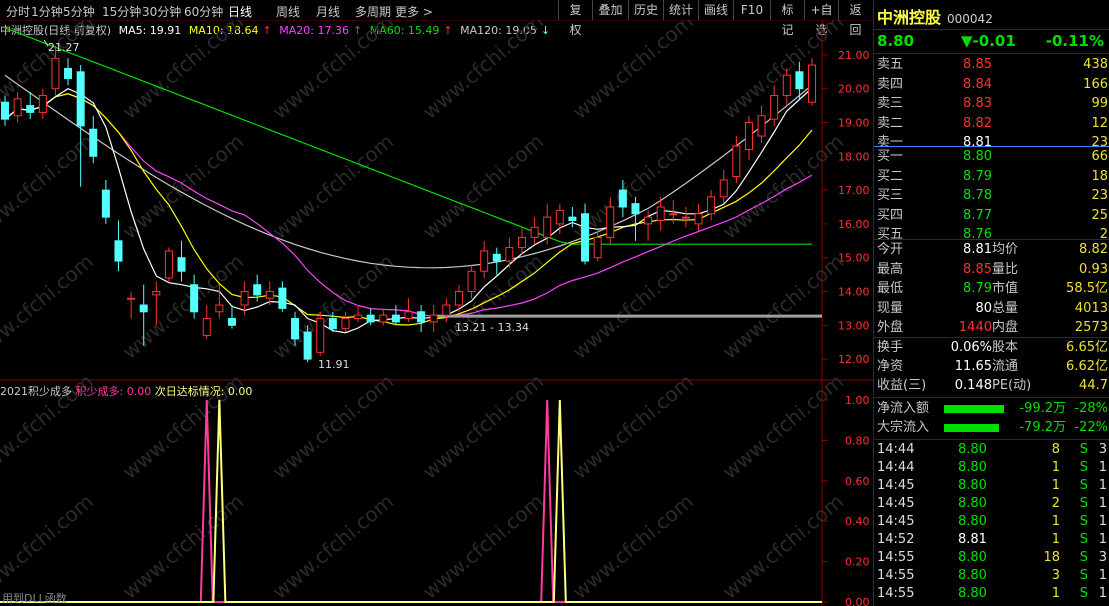 This screenshot has width=1109, height=606. Describe the element at coordinates (855, 18) in the screenshot. I see `toolbar-btn-8: 返回` at that location.